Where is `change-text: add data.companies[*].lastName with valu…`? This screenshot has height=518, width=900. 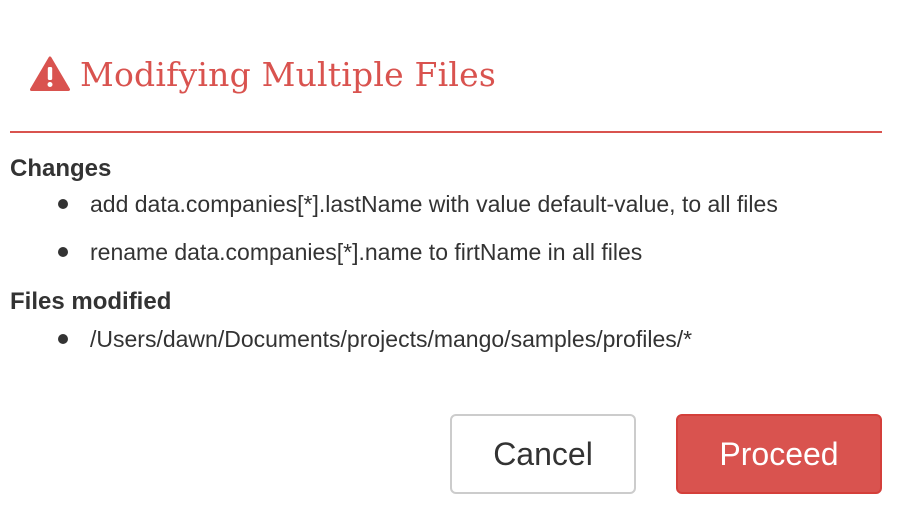
change-text: add data.companies[*].lastName with valu… is located at coordinates (434, 204).